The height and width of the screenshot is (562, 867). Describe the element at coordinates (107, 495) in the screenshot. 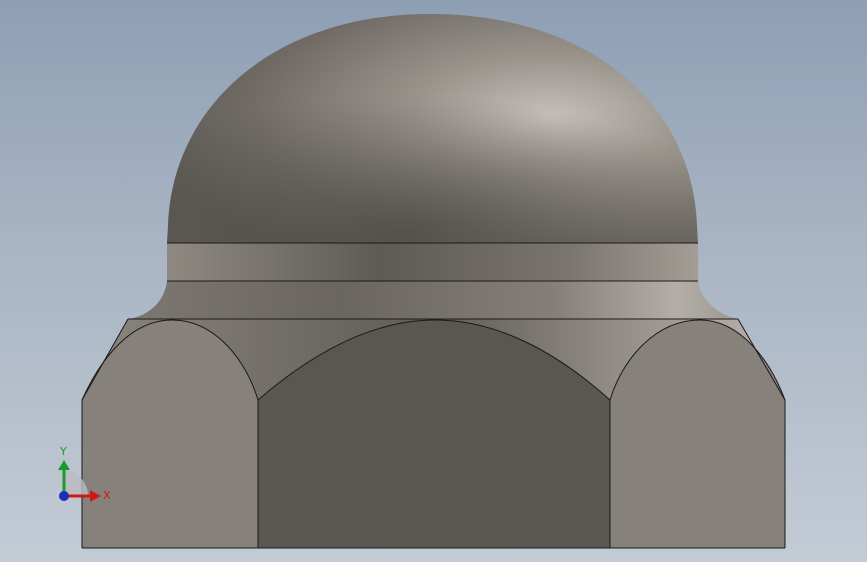

I see `x-axis-label: X` at that location.